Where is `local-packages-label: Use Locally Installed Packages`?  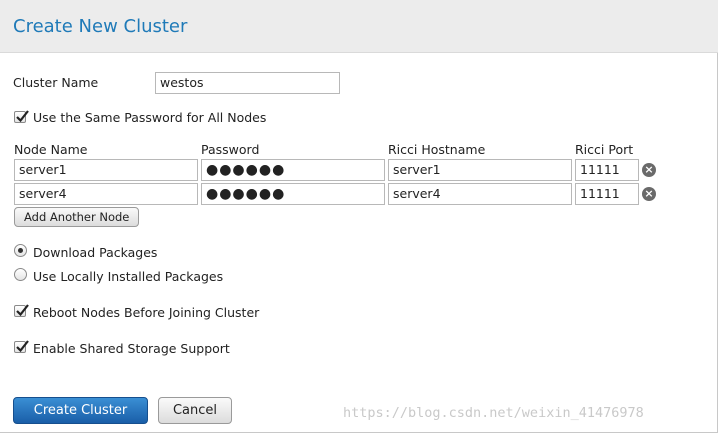 local-packages-label: Use Locally Installed Packages is located at coordinates (128, 276).